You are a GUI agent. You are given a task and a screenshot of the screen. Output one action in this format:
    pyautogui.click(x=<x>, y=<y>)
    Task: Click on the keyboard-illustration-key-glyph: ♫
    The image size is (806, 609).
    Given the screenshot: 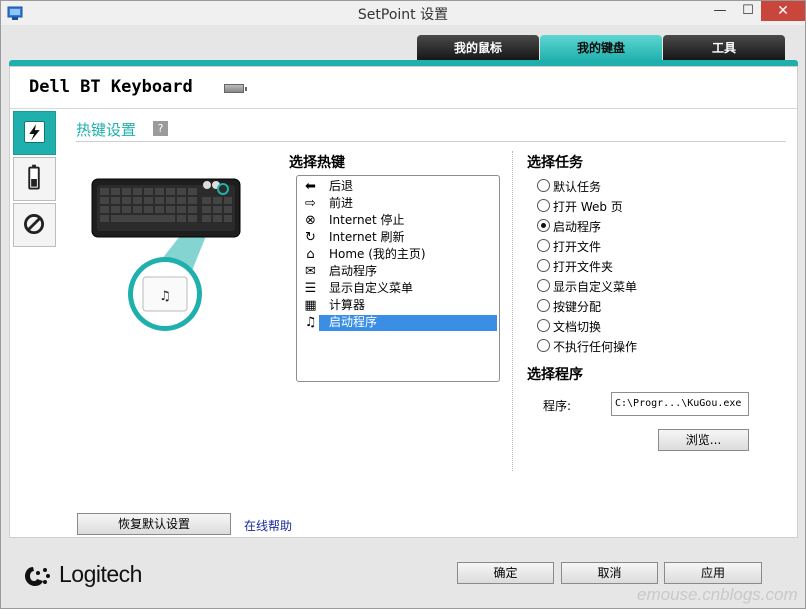 What is the action you would take?
    pyautogui.click(x=165, y=296)
    